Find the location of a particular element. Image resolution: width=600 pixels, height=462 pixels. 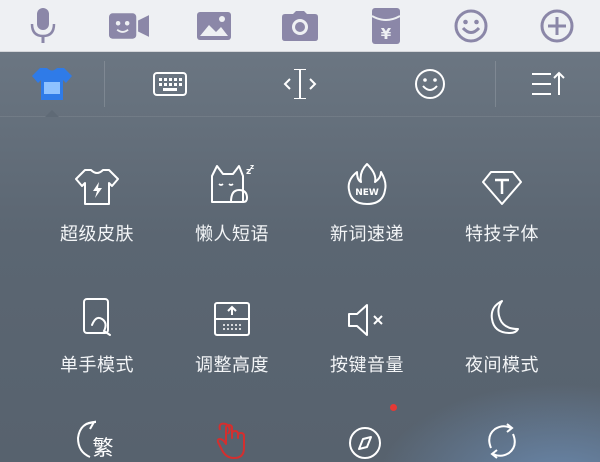

toolbox-item-lazy-phrases: z z 懒人短语 is located at coordinates (232, 198).